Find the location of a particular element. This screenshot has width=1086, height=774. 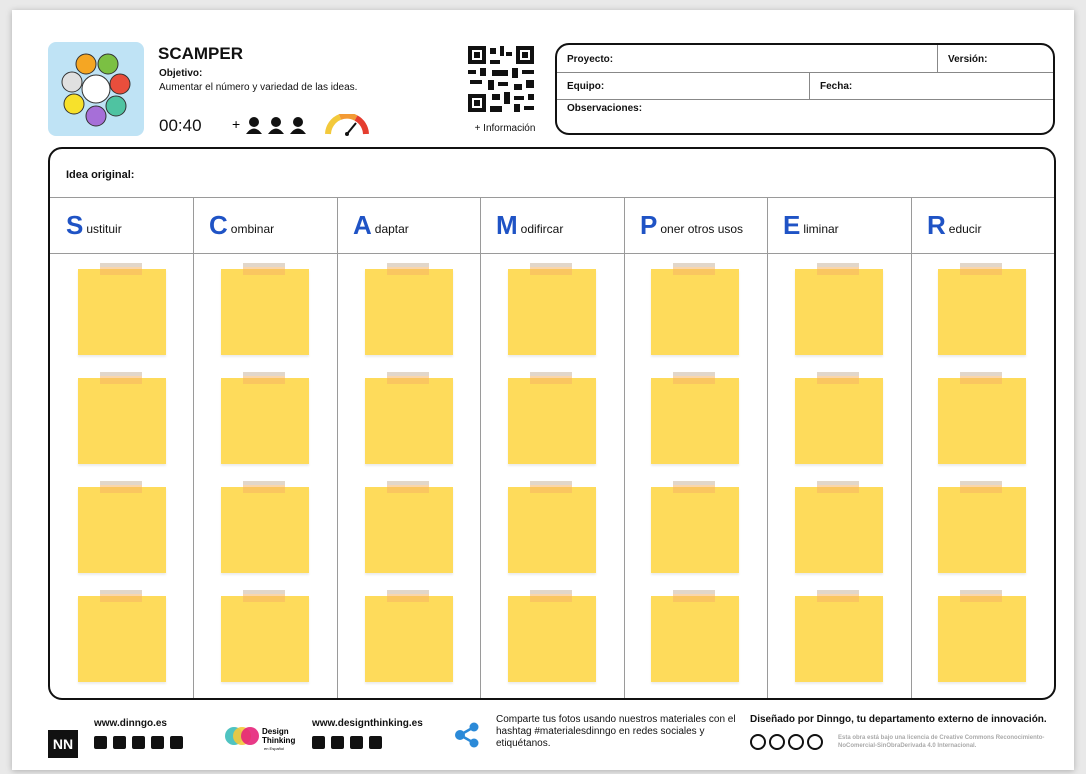

column-label: liminar is located at coordinates (821, 229).